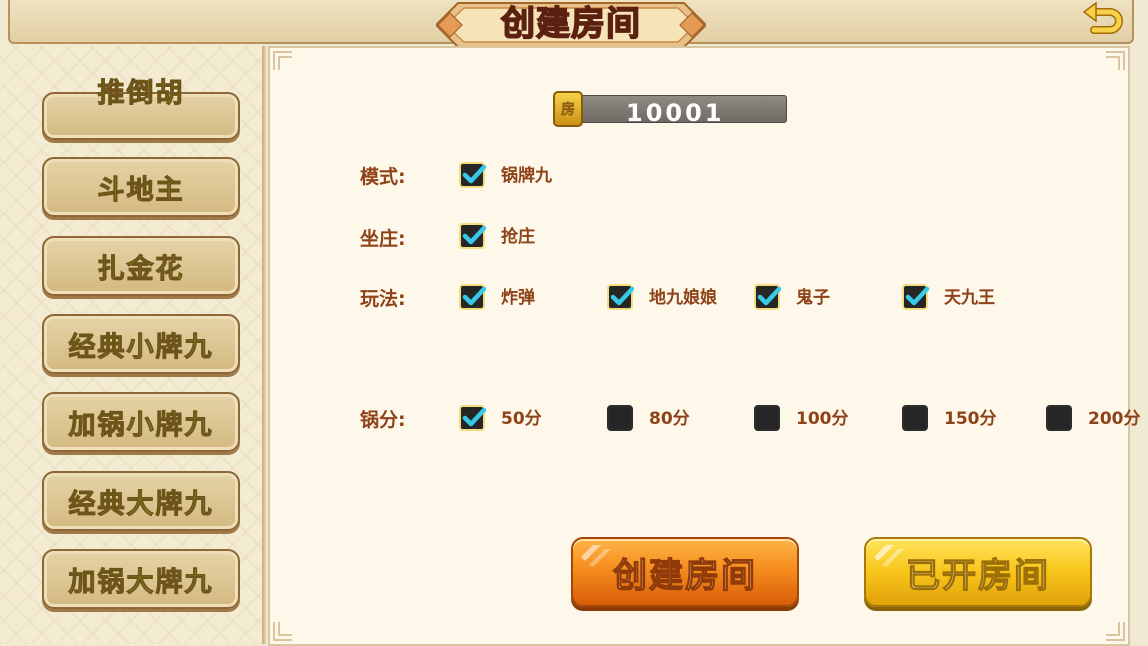 The width and height of the screenshot is (1148, 646). I want to click on sidebar-item-tuidaohu: 推倒胡, so click(141, 109).